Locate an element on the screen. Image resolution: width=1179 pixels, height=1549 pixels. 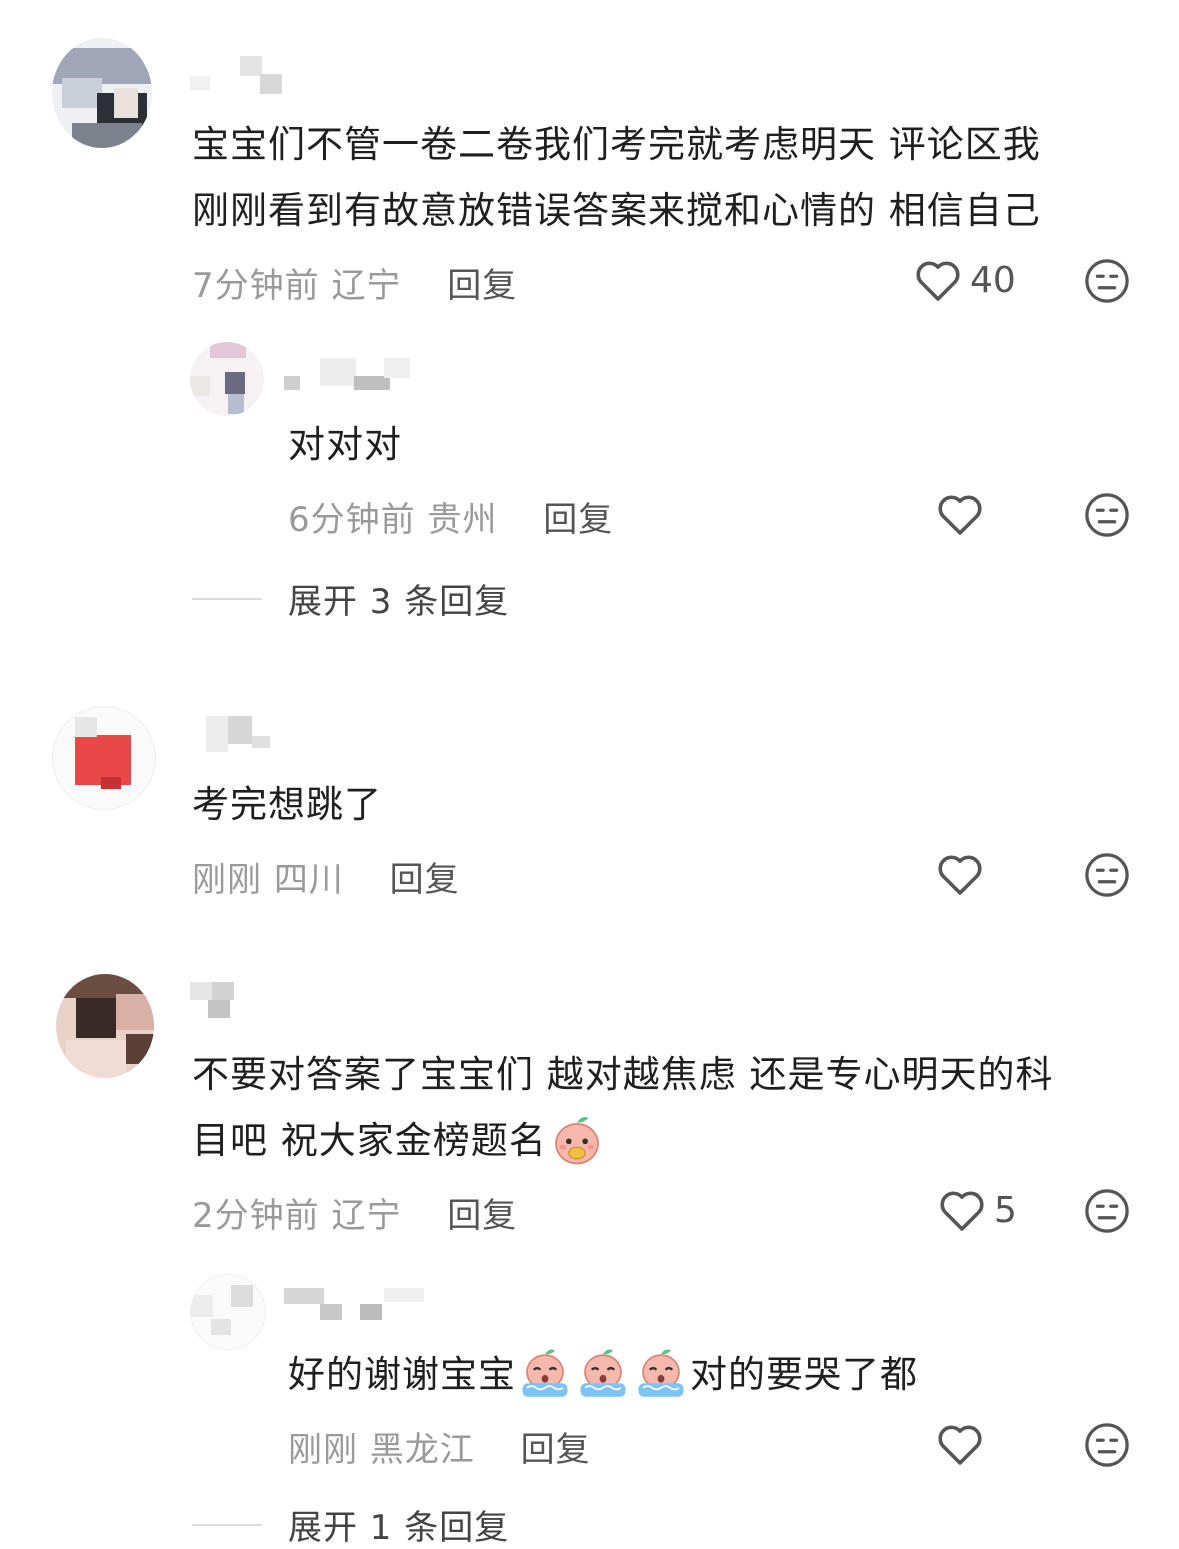
expand-replies-button: 展开 3 条回复 is located at coordinates (350, 598).